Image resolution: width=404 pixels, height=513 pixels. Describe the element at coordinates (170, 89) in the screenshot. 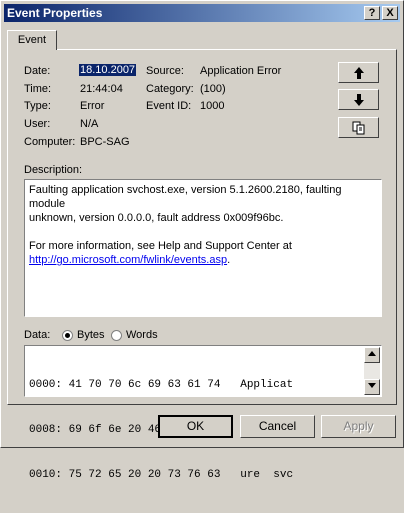

I see `category-label: Category:` at that location.